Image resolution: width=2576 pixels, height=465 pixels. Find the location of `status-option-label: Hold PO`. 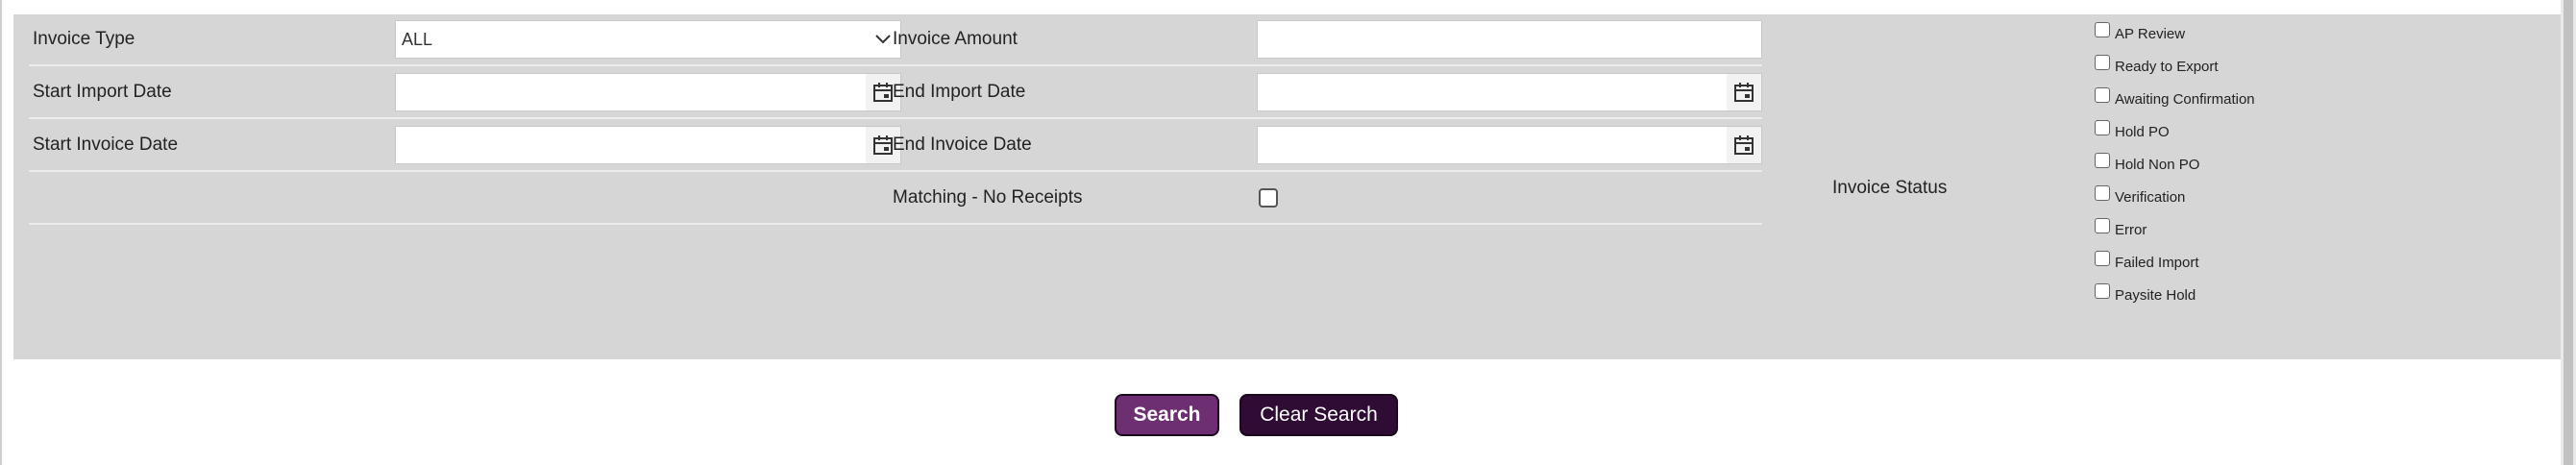

status-option-label: Hold PO is located at coordinates (2142, 132).